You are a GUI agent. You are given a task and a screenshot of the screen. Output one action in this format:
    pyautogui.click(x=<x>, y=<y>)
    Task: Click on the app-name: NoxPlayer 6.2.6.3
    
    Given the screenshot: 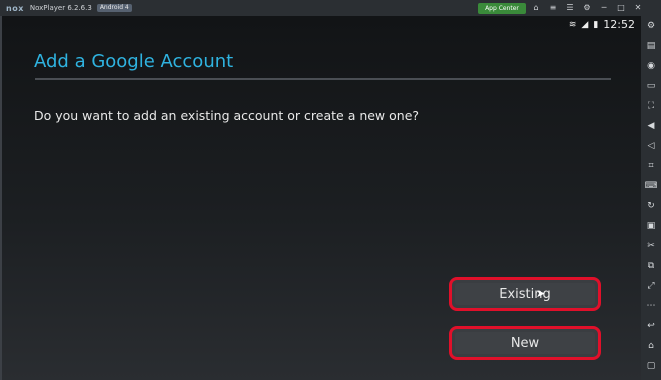 What is the action you would take?
    pyautogui.click(x=60, y=8)
    